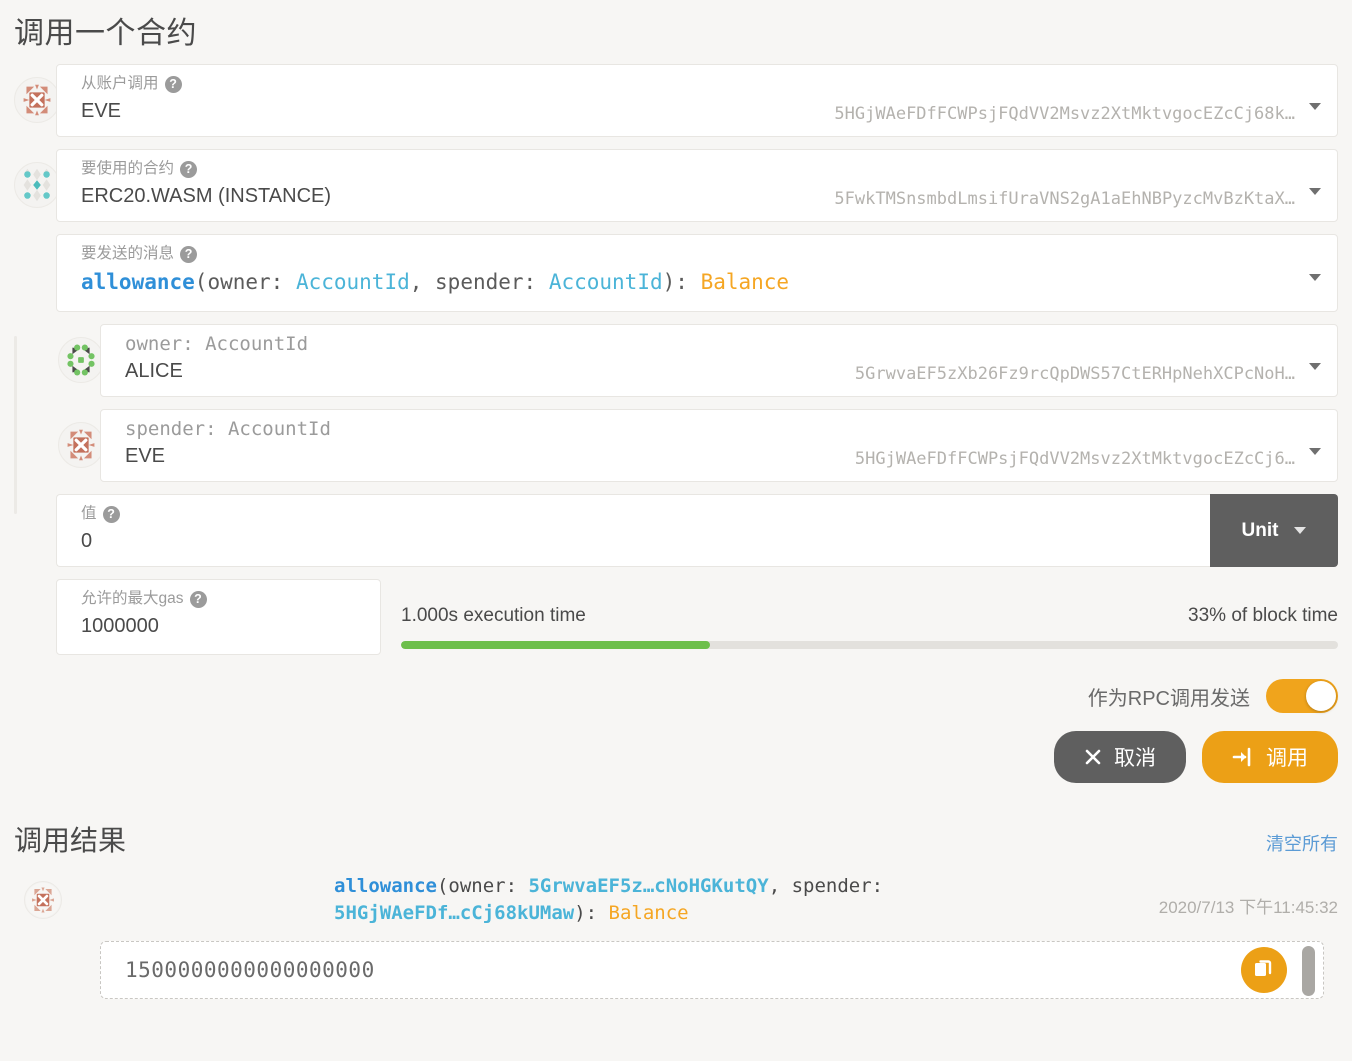  I want to click on close-icon, so click(1093, 757).